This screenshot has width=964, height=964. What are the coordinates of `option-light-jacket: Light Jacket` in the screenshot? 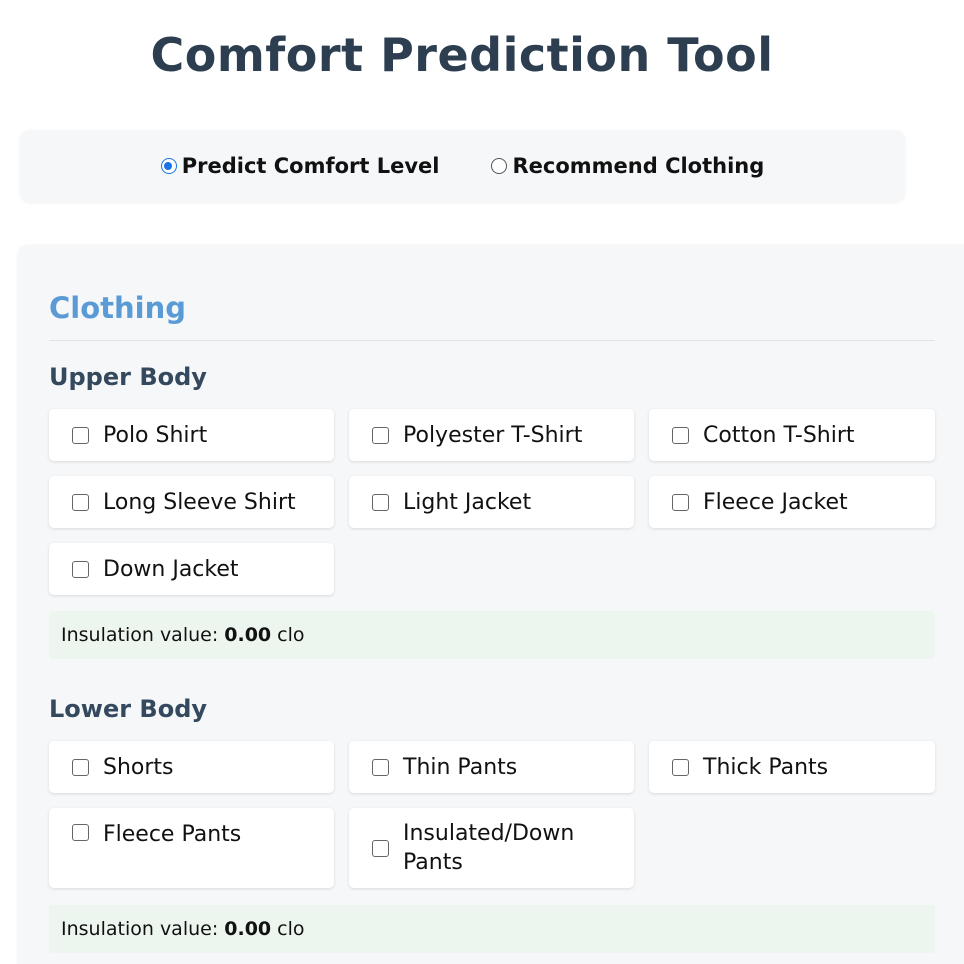 It's located at (491, 502).